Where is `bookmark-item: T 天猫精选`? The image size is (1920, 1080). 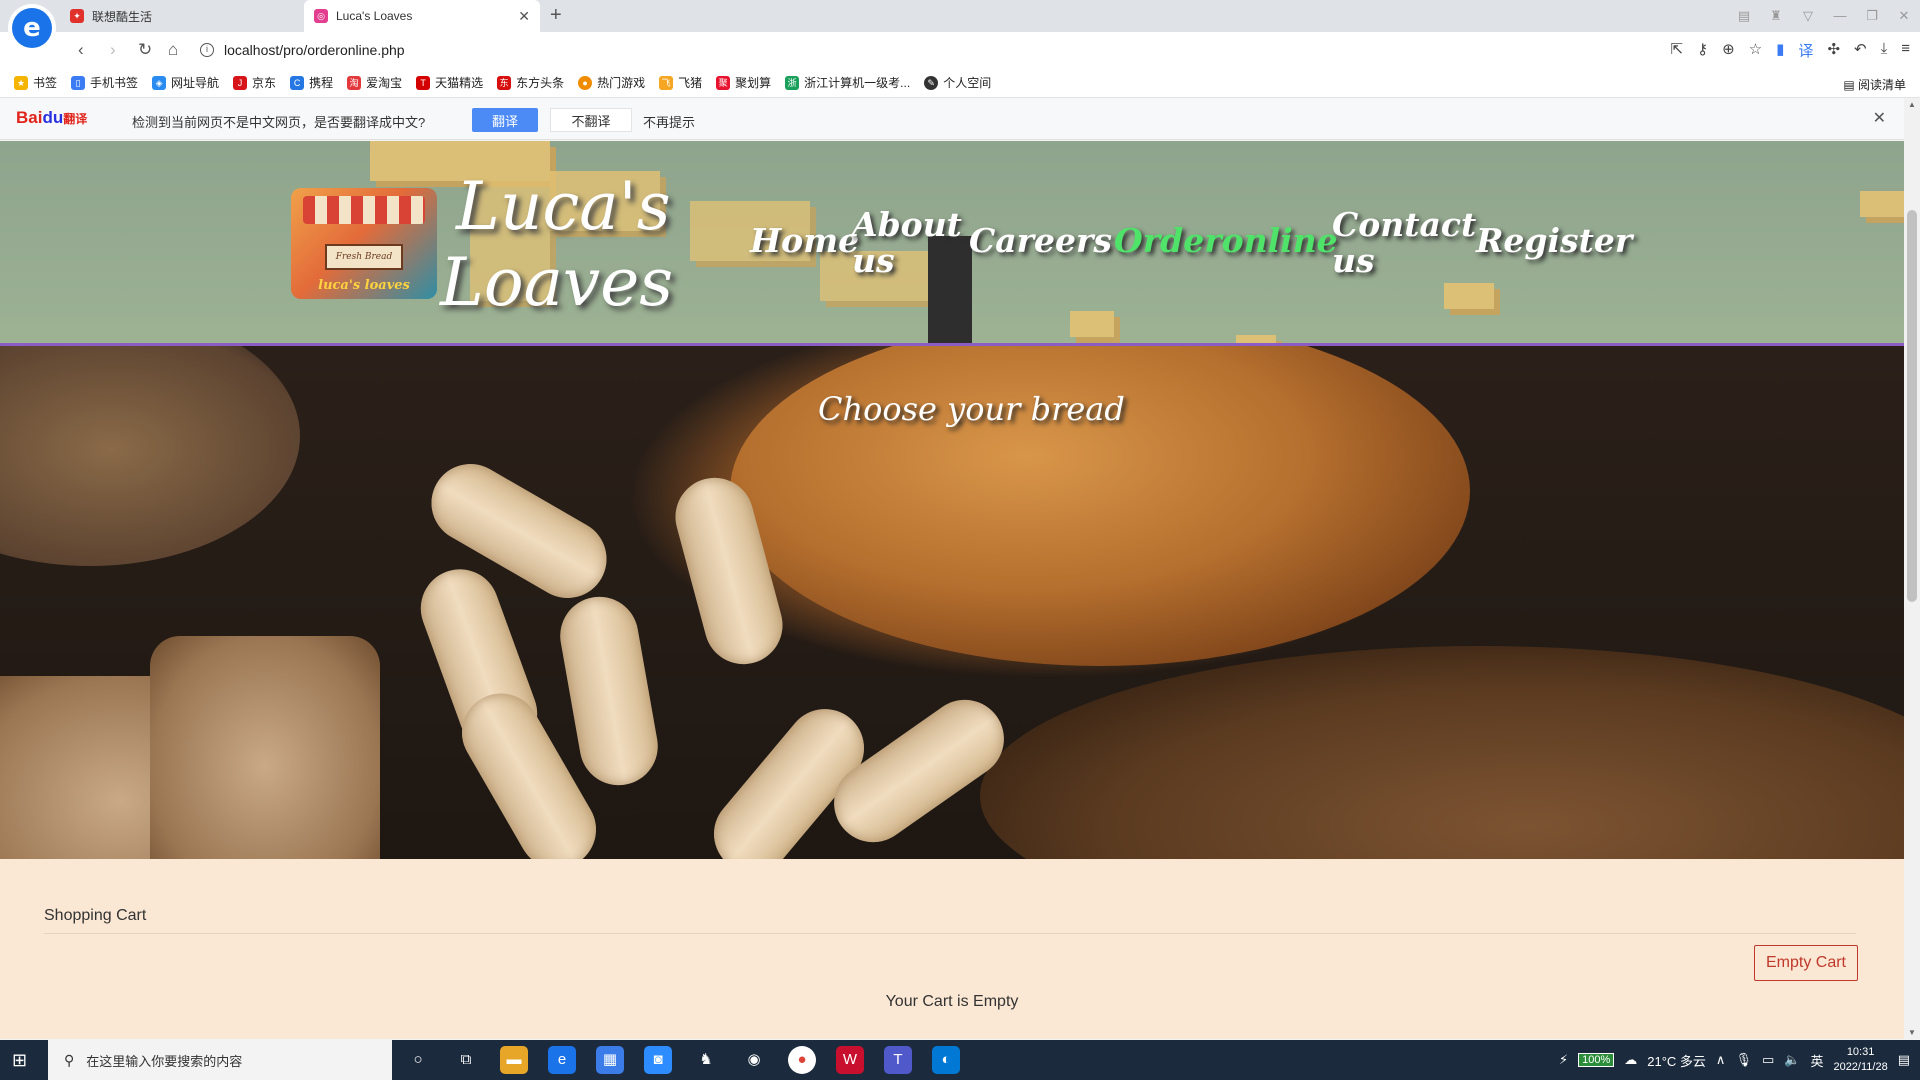
bookmark-item: T 天猫精选 is located at coordinates (449, 82).